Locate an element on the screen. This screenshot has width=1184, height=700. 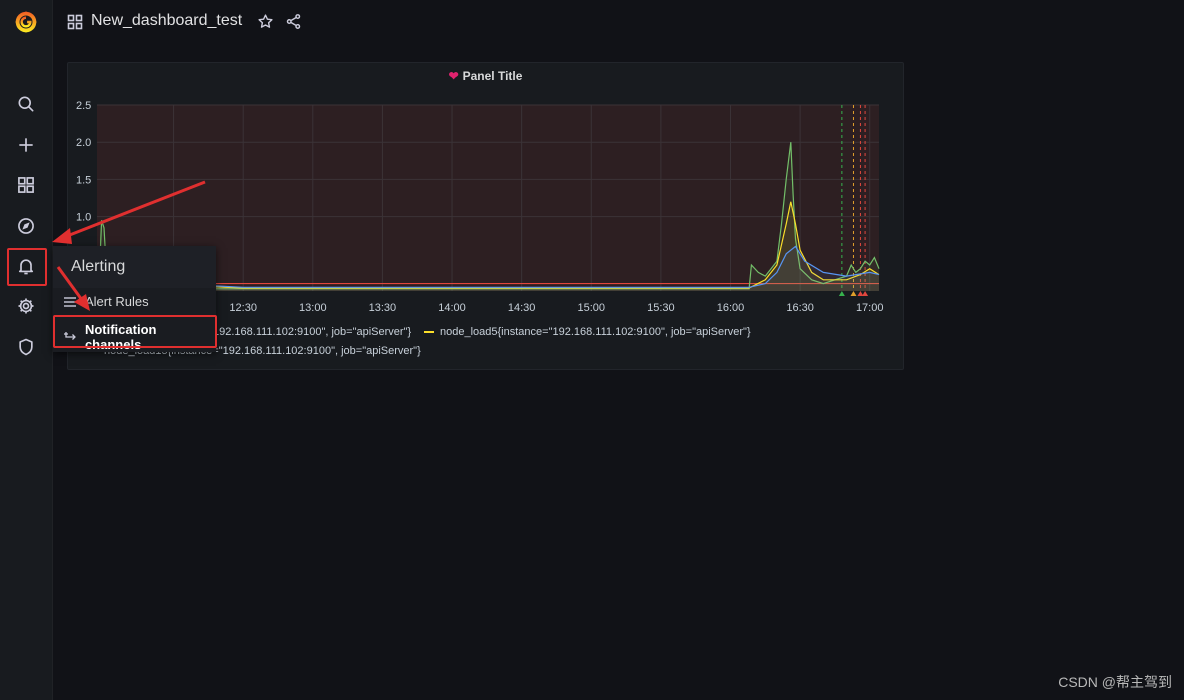
plus-icon is located at coordinates (26, 145).